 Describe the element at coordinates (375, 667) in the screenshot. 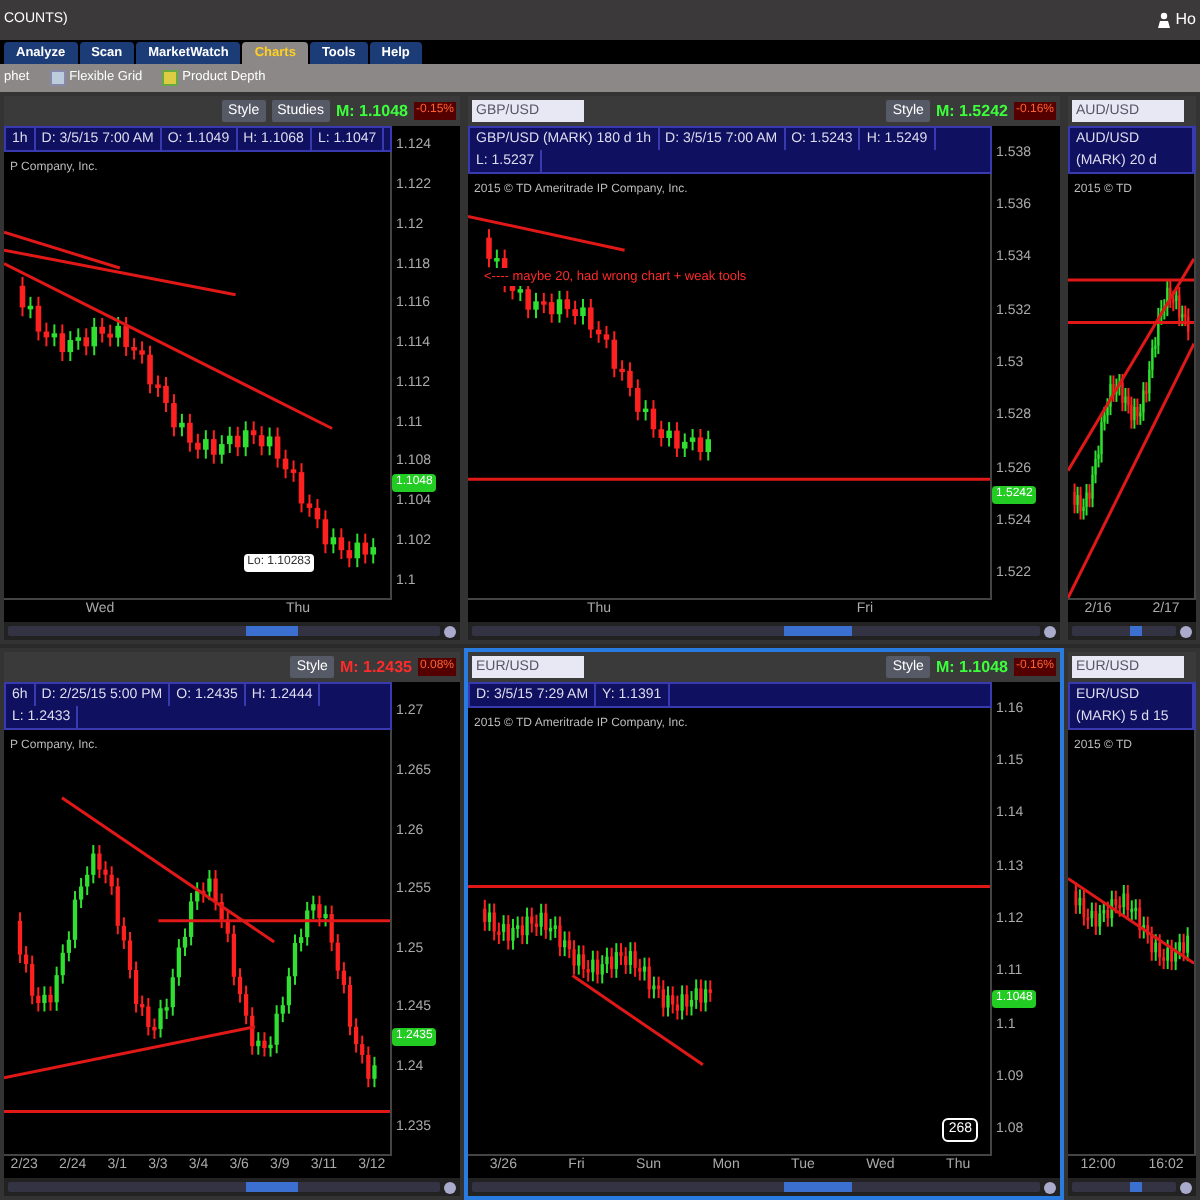

I see `mark-price: M: 1.2435` at that location.